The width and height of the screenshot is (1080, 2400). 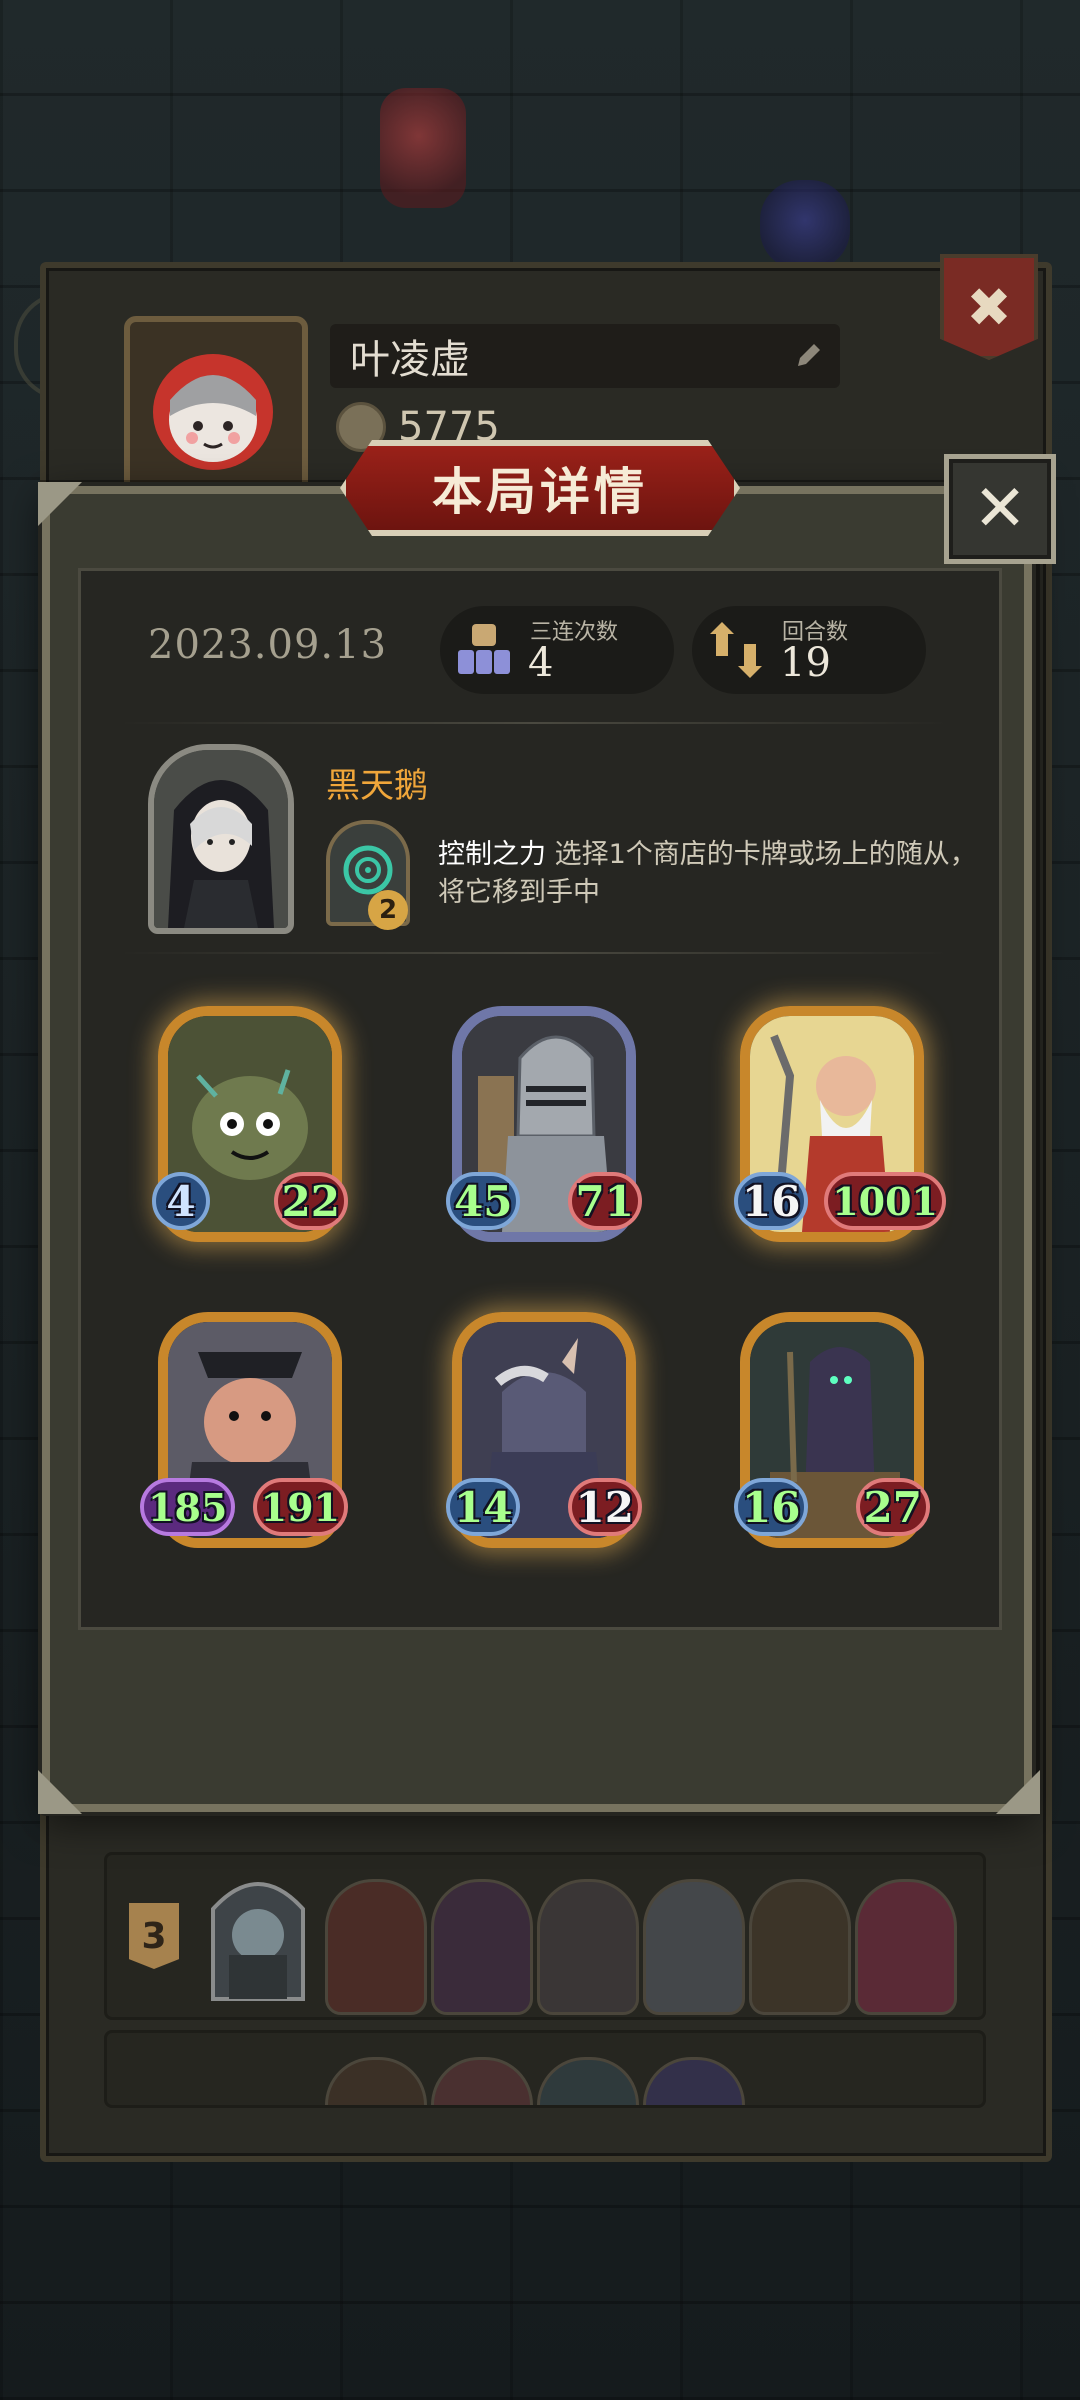 What do you see at coordinates (544, 1436) in the screenshot?
I see `minion-card: 14 12` at bounding box center [544, 1436].